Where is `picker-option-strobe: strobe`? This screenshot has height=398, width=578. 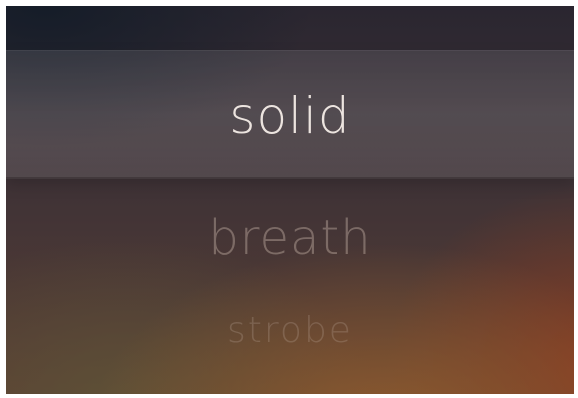 picker-option-strobe: strobe is located at coordinates (290, 331).